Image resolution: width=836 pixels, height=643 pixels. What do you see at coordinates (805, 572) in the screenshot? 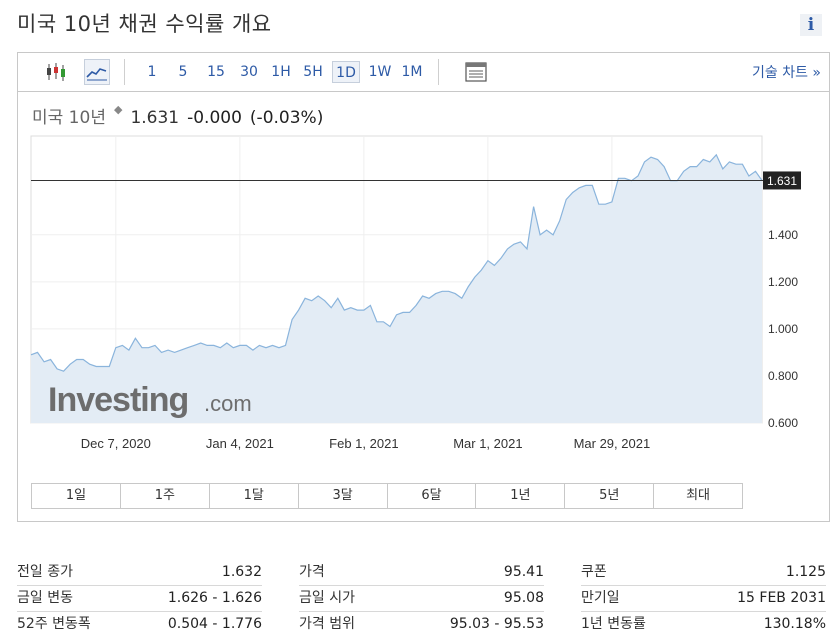
I see `stat-value: 1.125` at bounding box center [805, 572].